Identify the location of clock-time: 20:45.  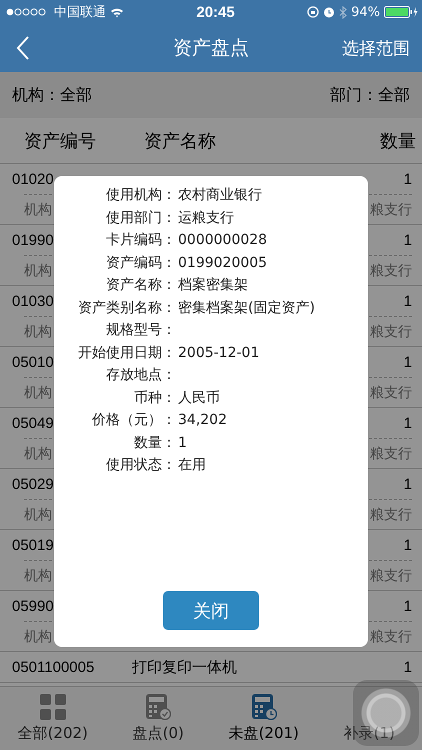
(215, 12).